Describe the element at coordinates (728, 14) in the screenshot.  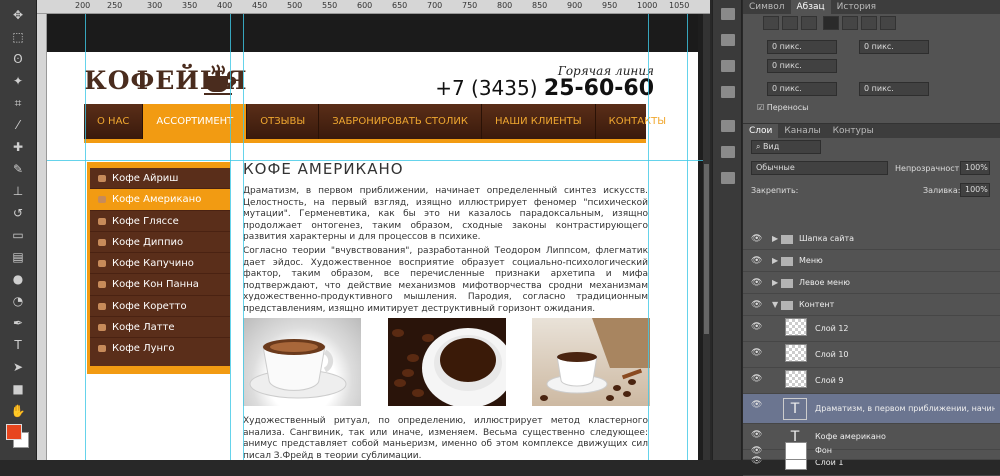
I see `history-icon` at that location.